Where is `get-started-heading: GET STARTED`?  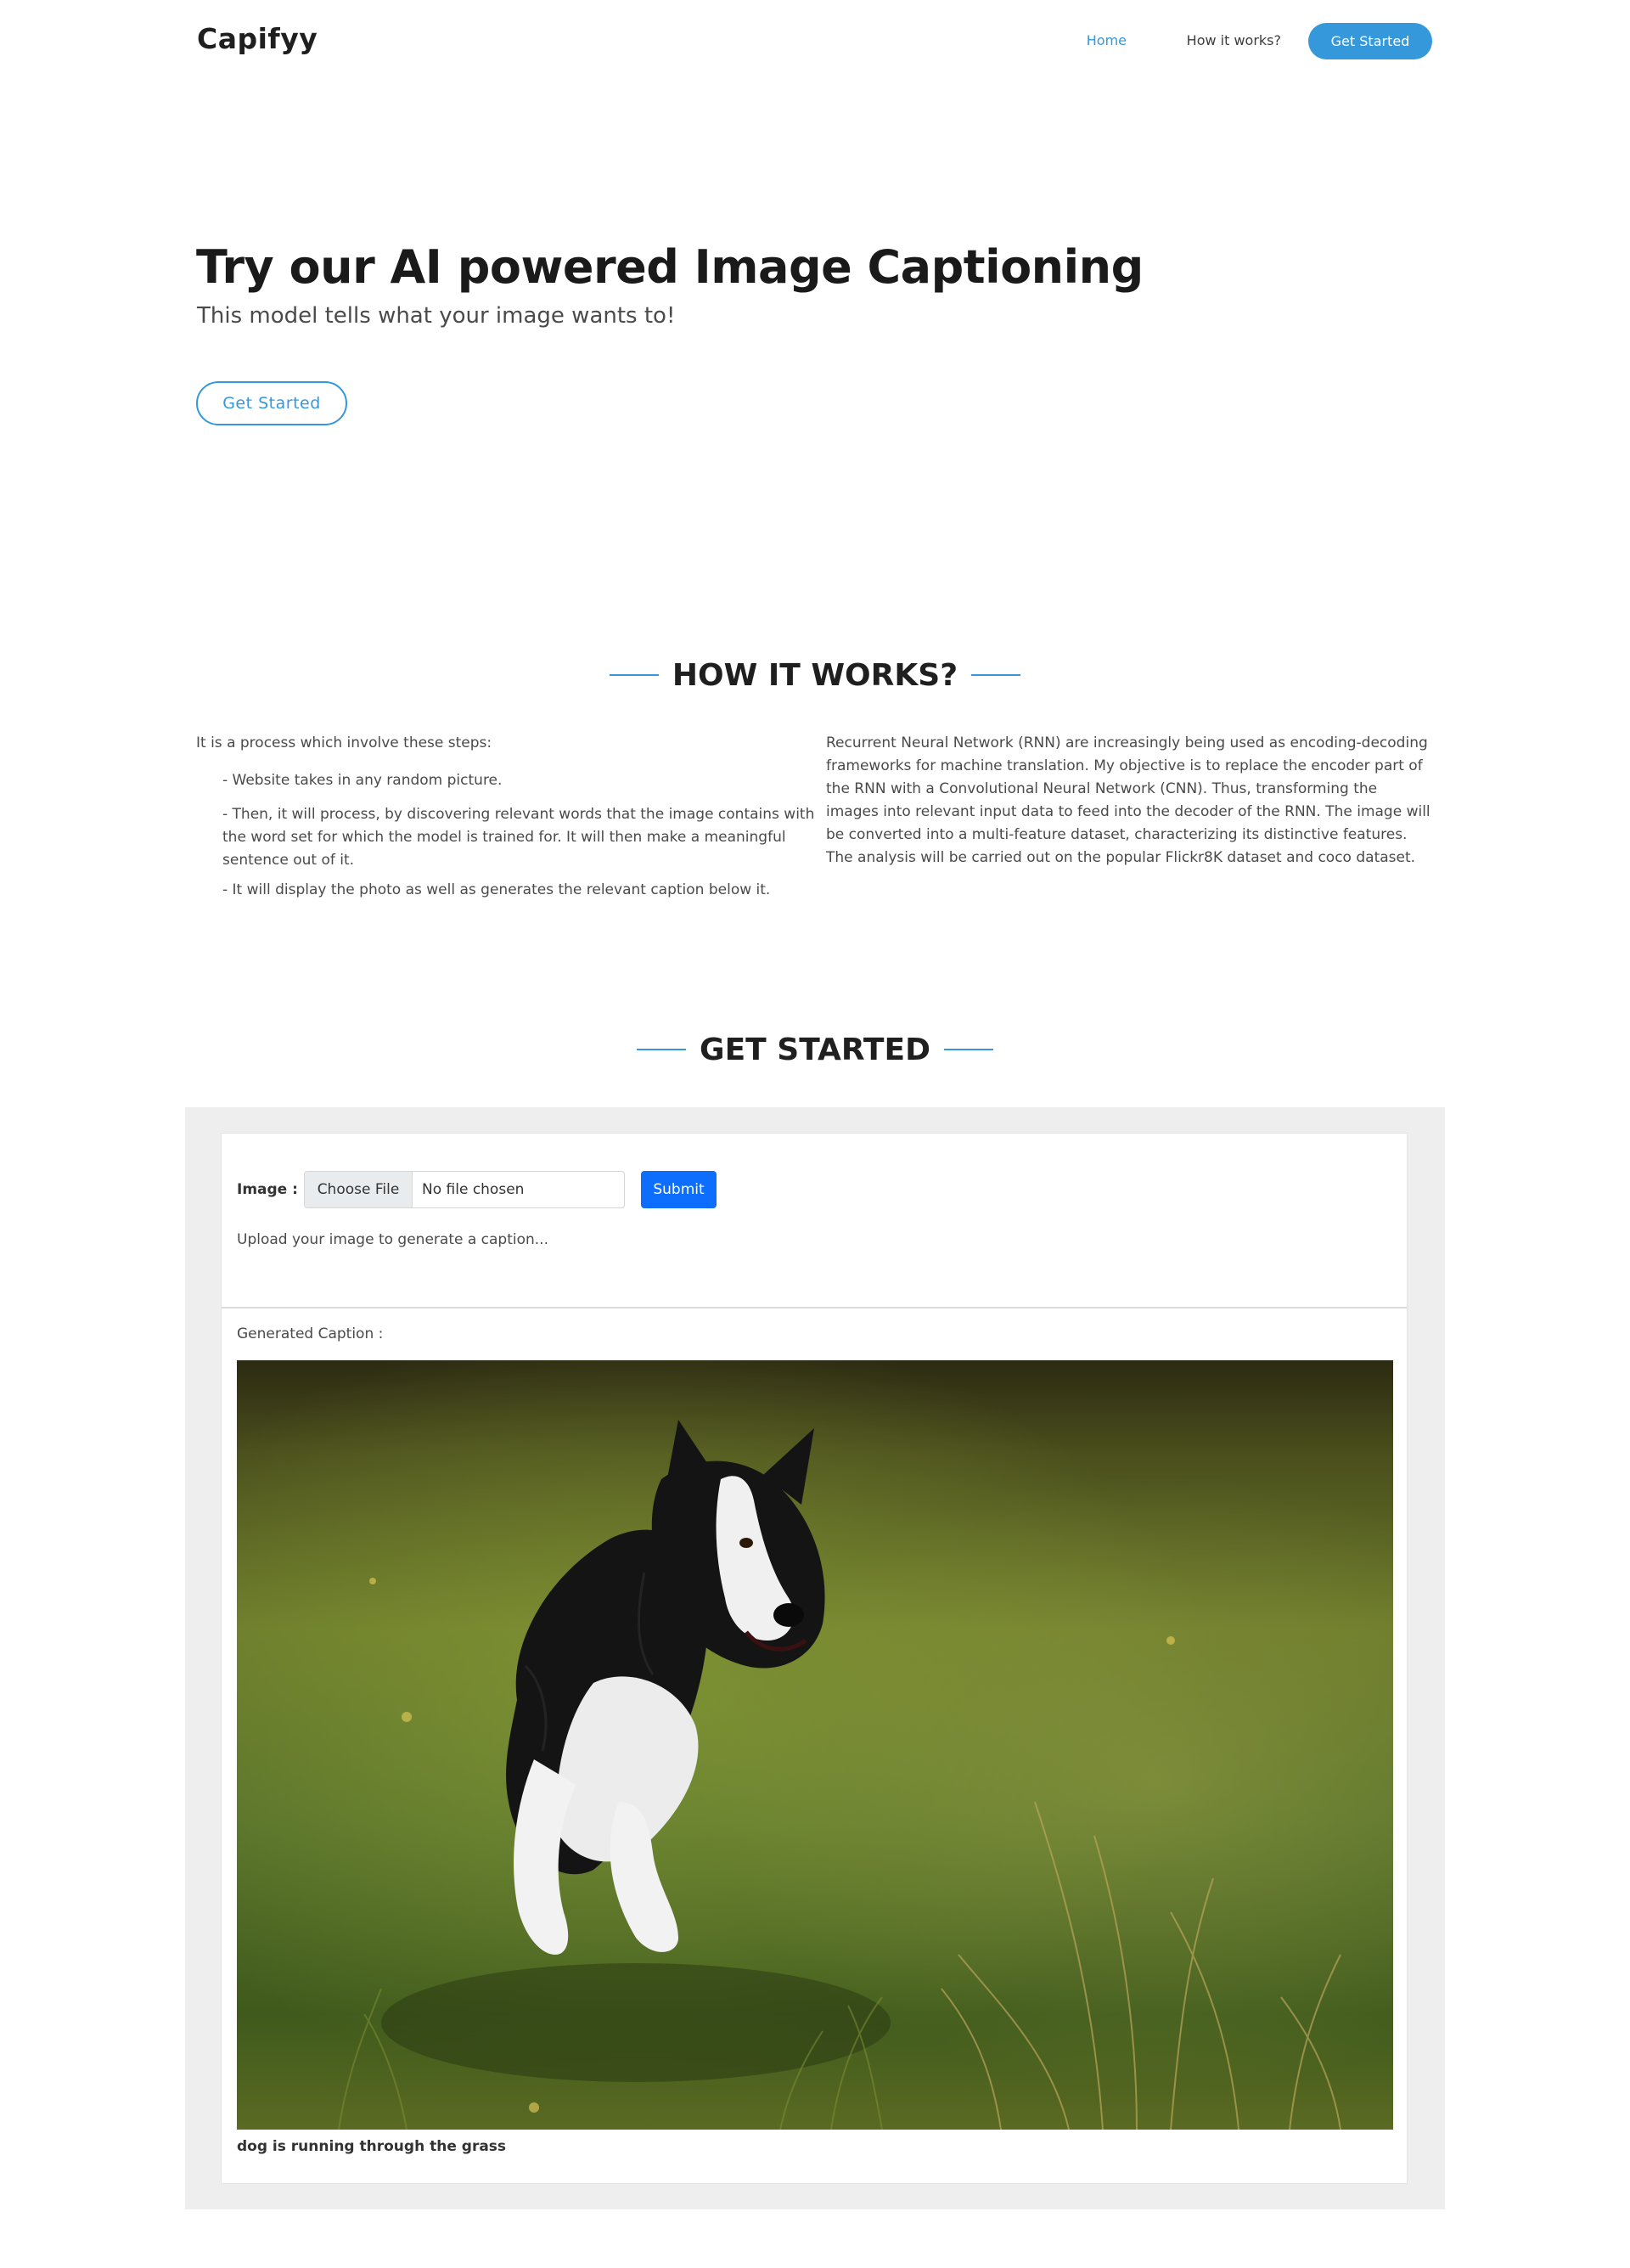
get-started-heading: GET STARTED is located at coordinates (815, 1050).